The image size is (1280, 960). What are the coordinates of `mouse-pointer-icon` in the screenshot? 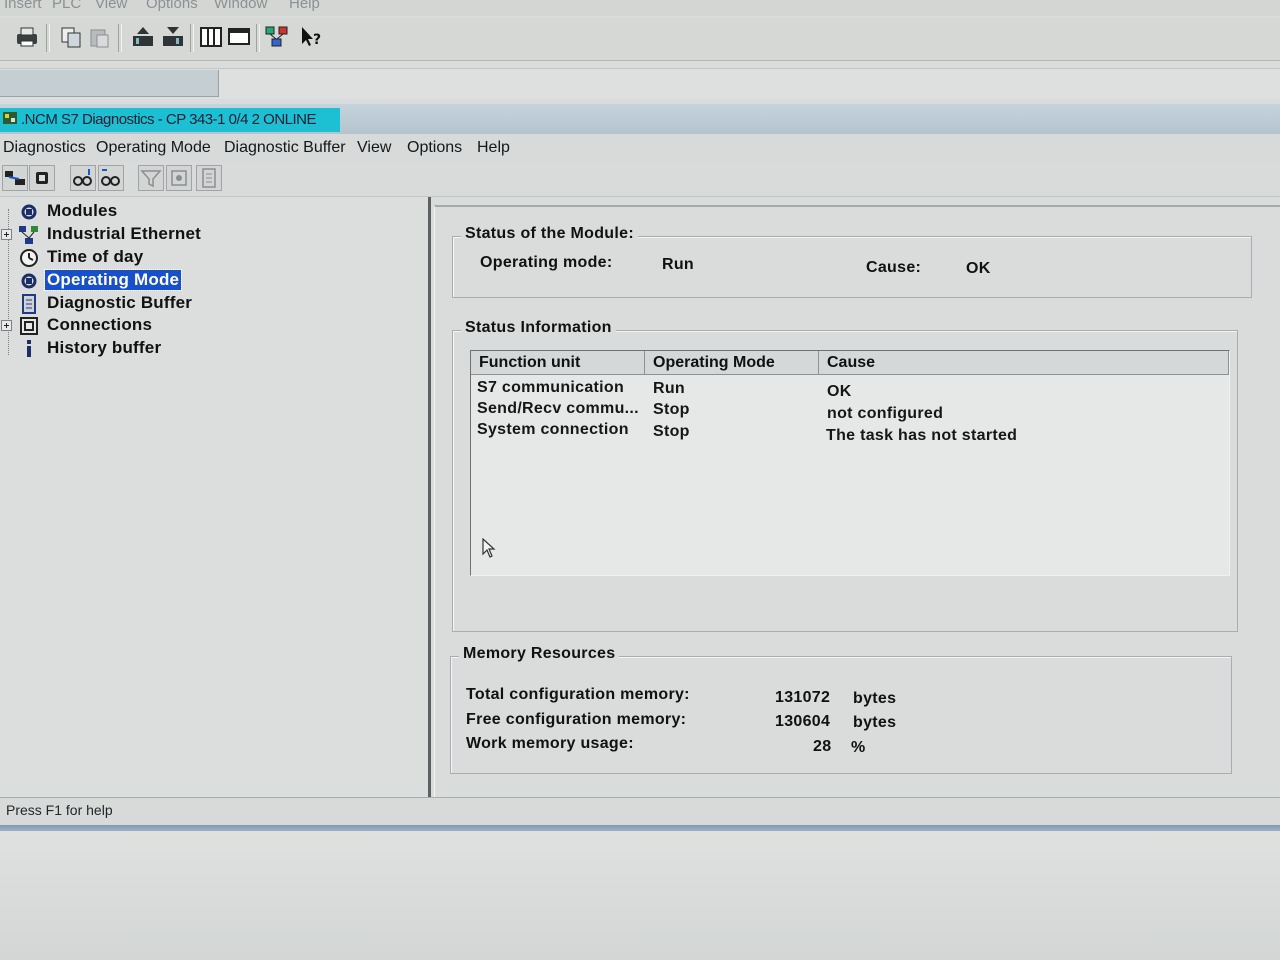 It's located at (489, 547).